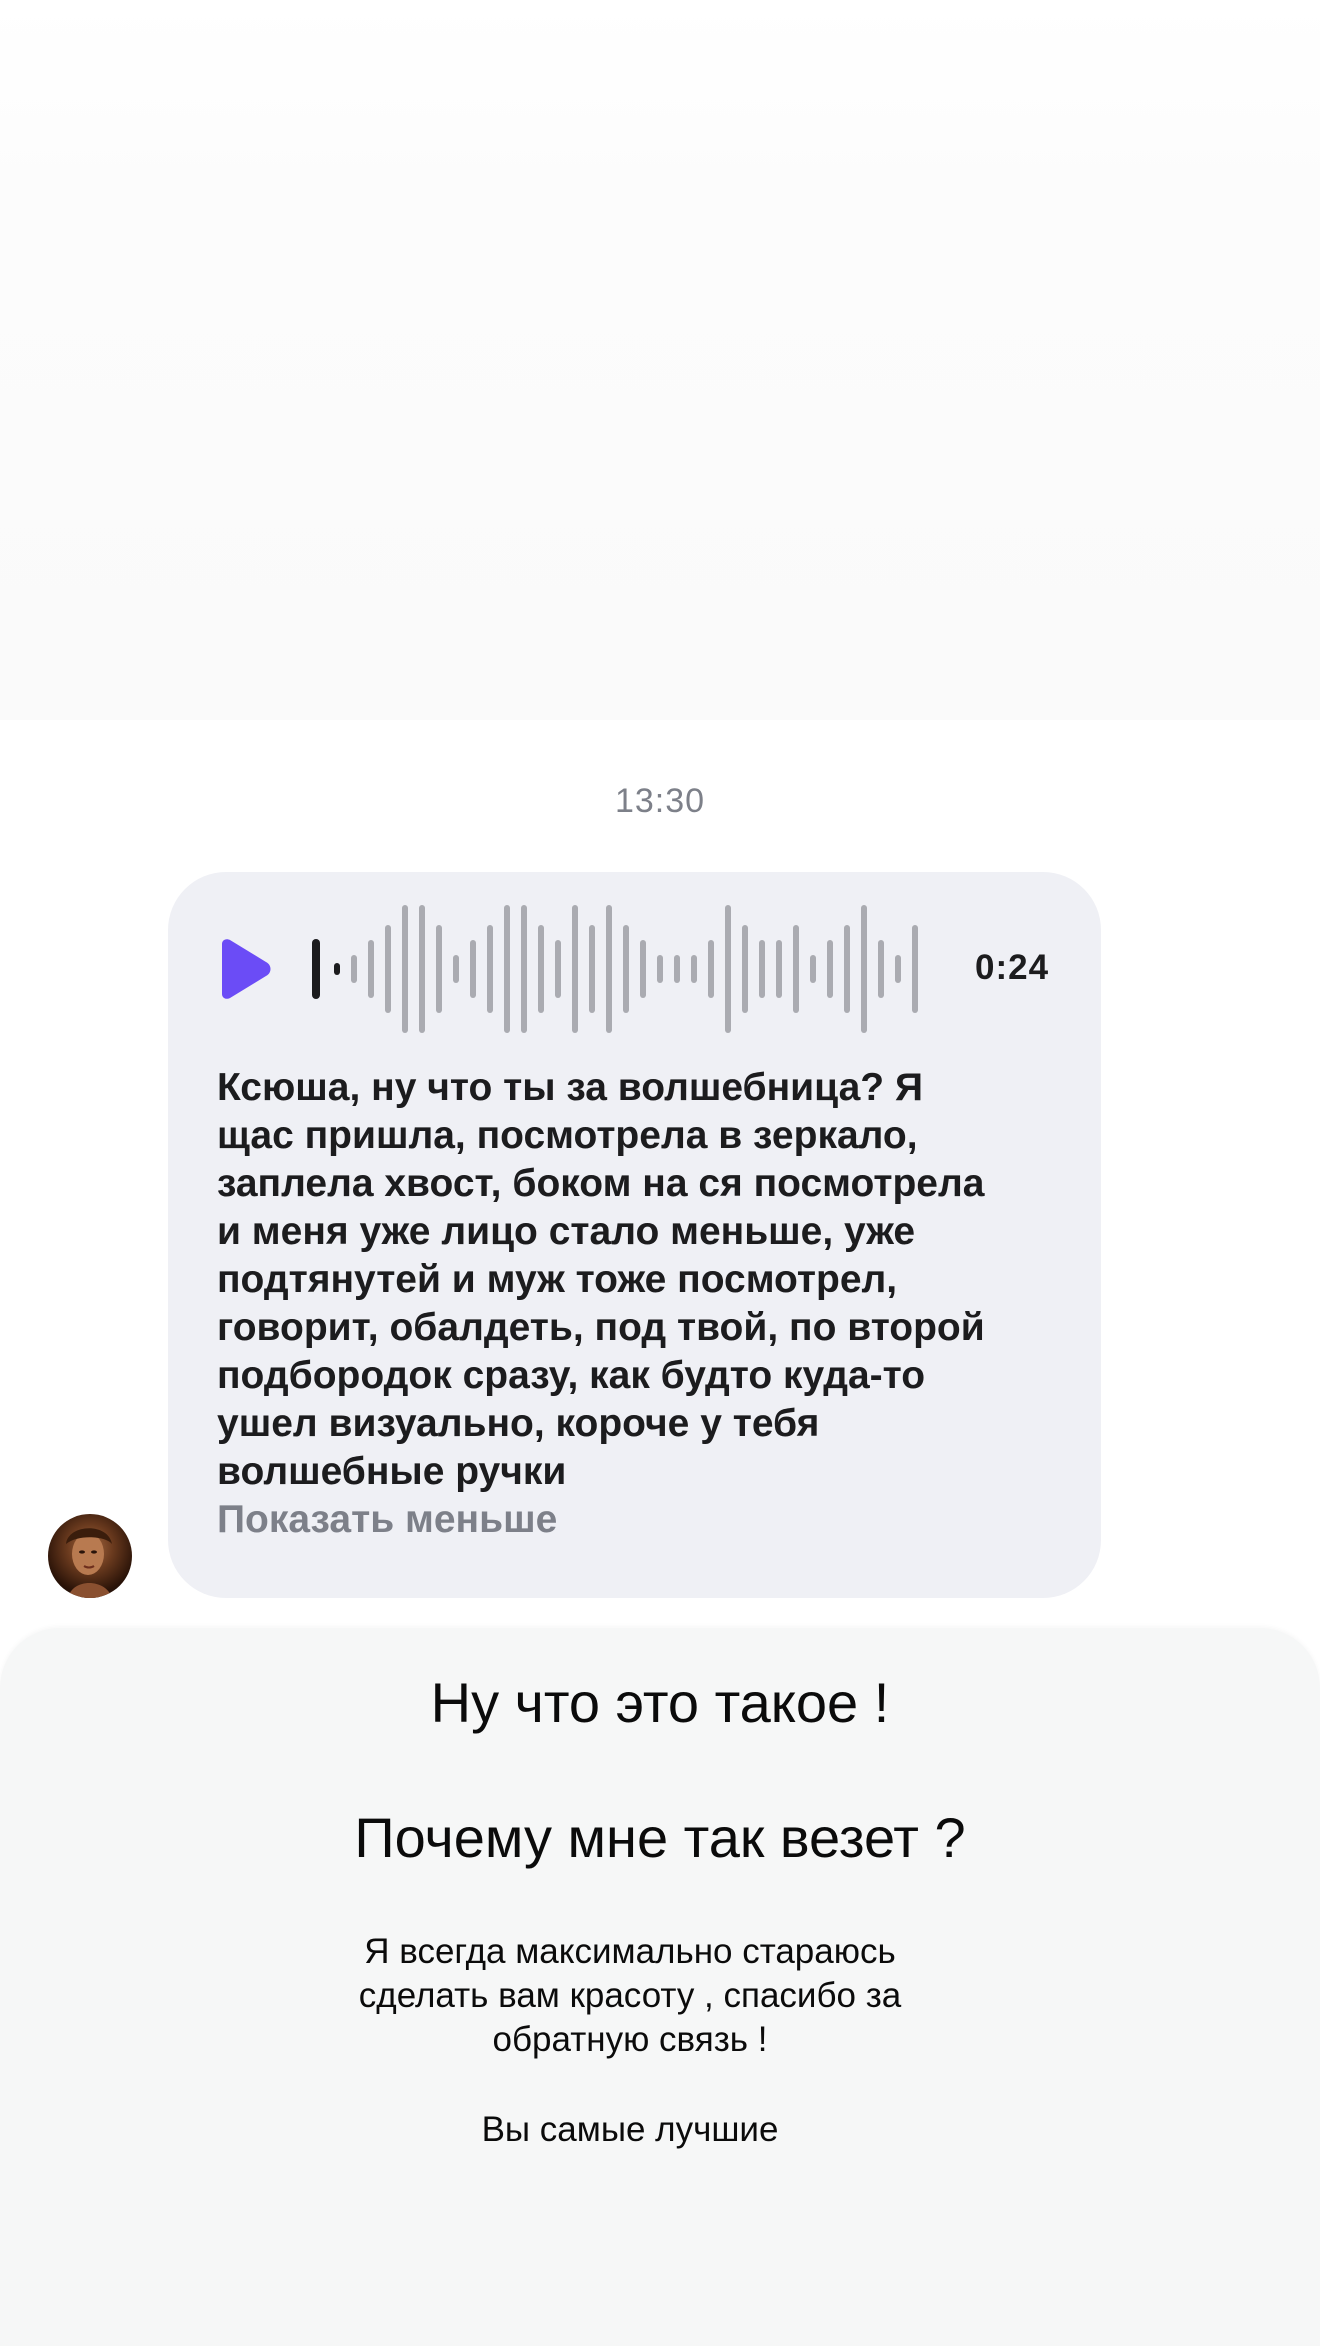  Describe the element at coordinates (660, 1702) in the screenshot. I see `caption-title: Ну что это такое !` at that location.